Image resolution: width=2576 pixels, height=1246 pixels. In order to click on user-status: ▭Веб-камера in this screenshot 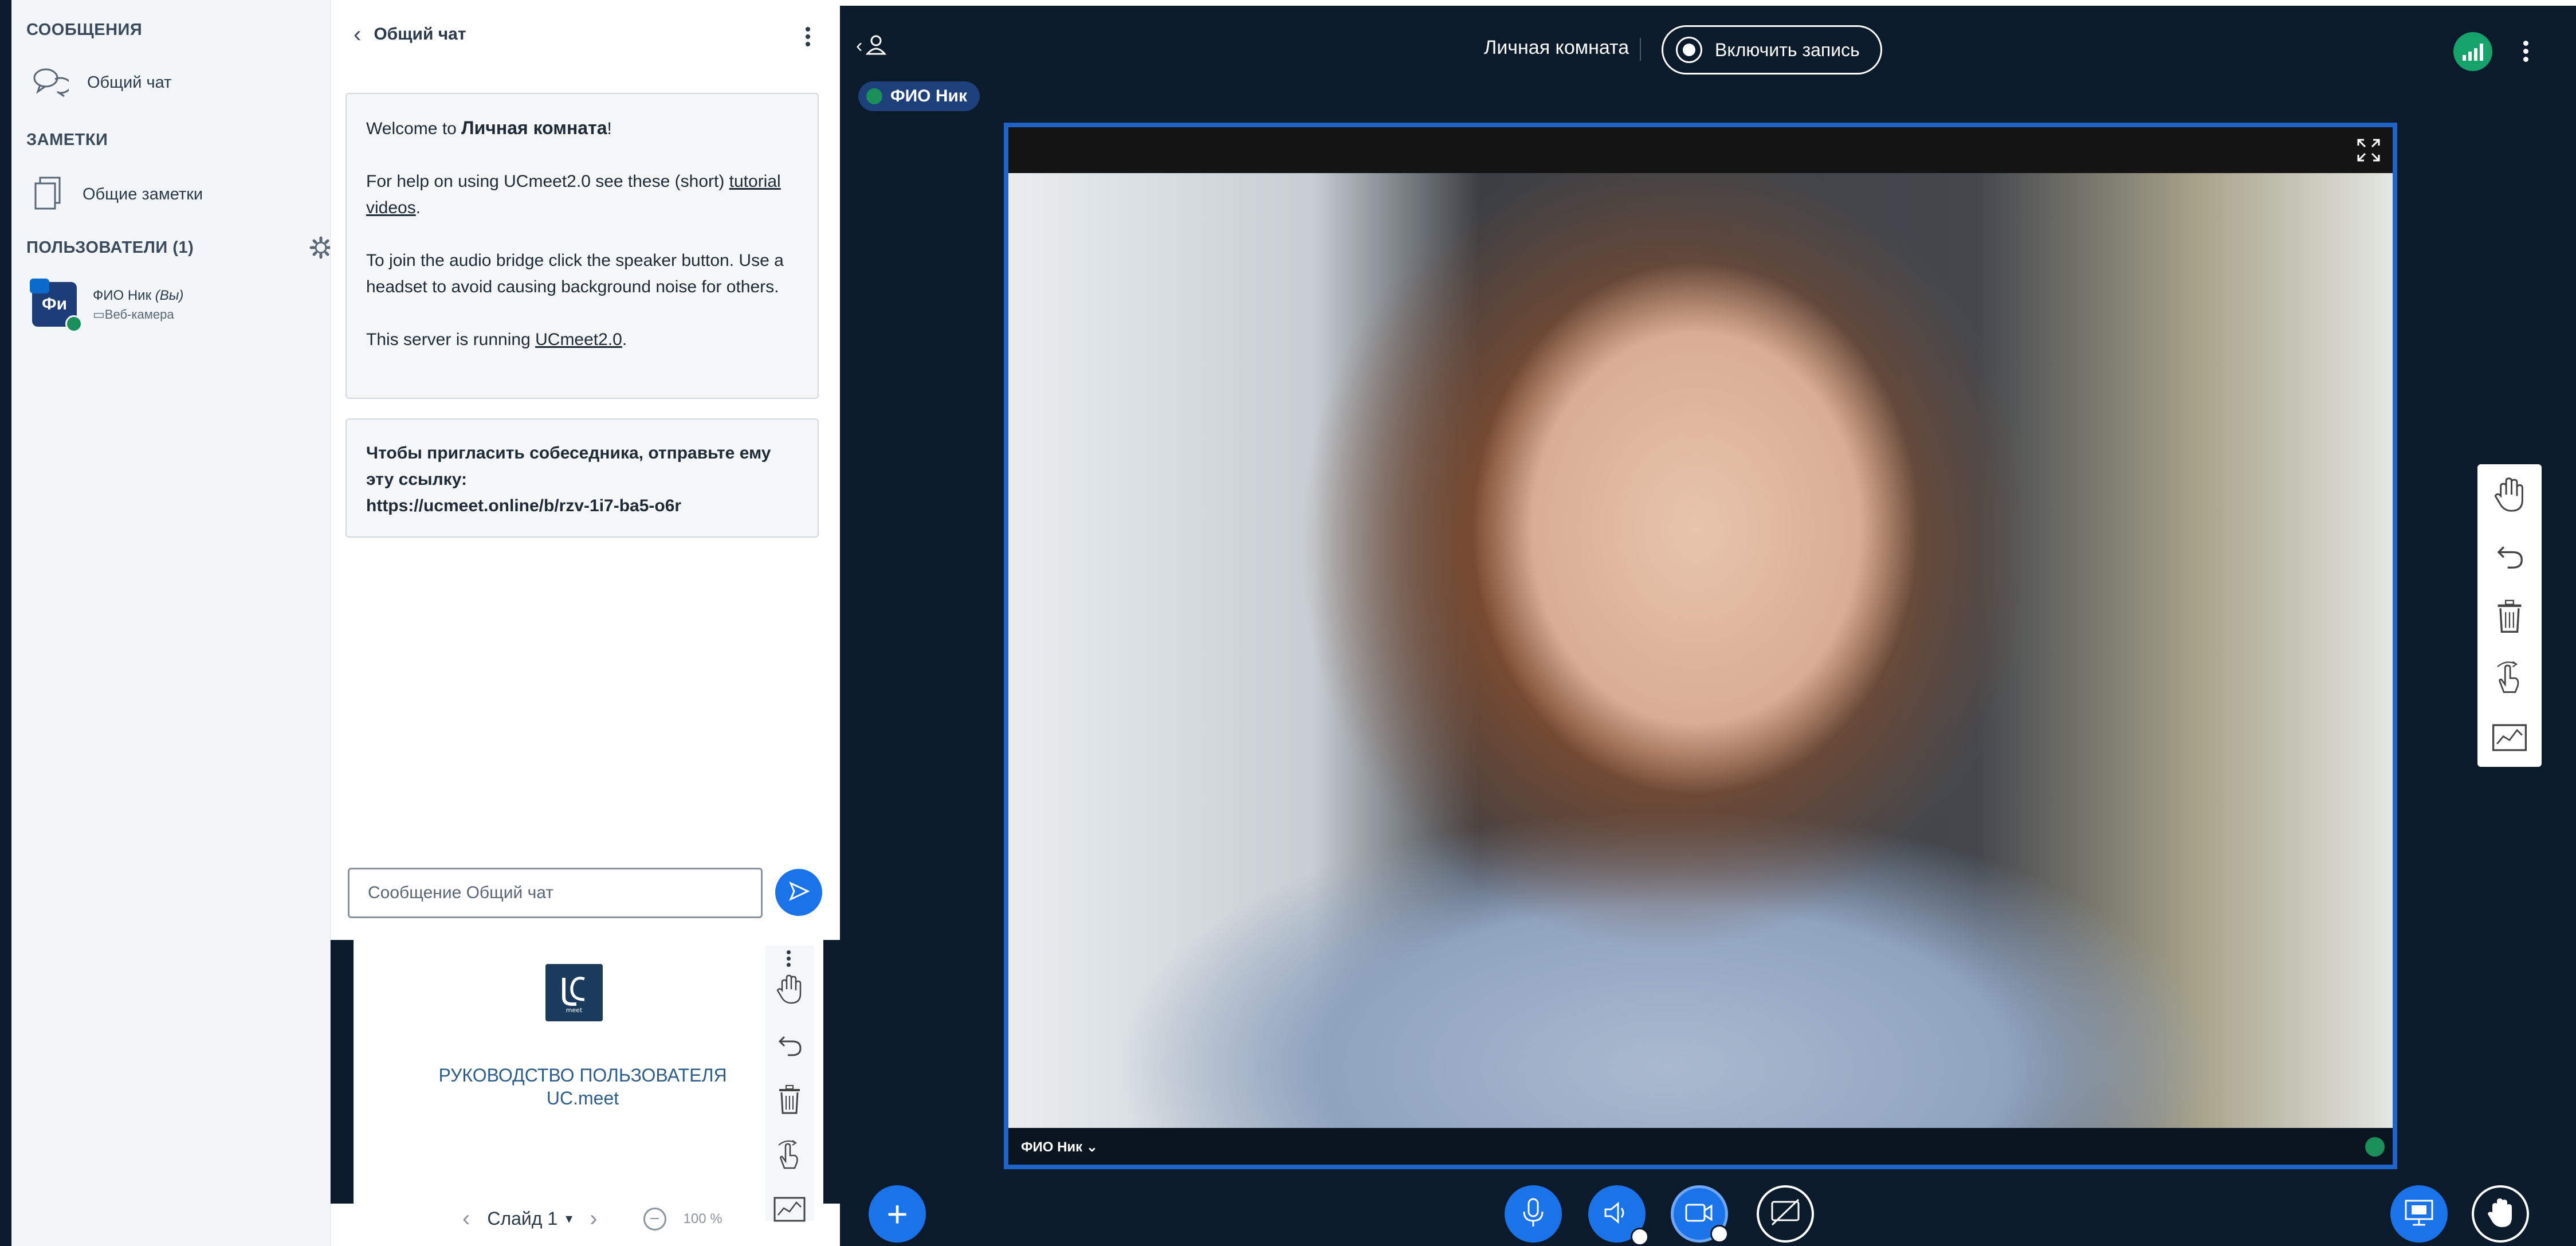, I will do `click(138, 314)`.